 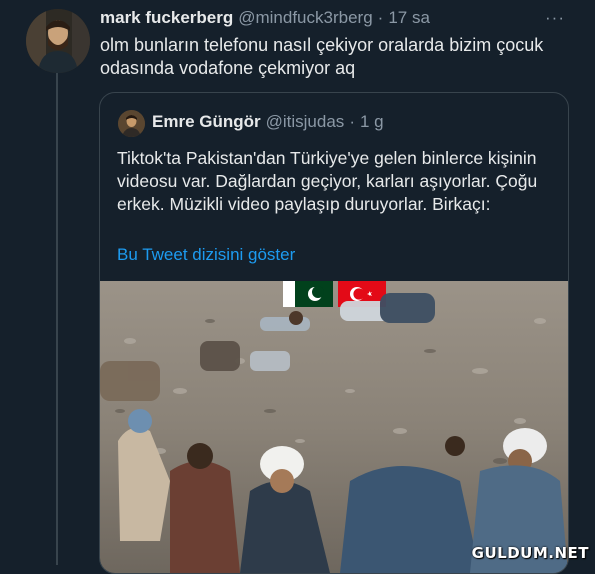 I want to click on author-name: mark fuckerberg, so click(x=166, y=18).